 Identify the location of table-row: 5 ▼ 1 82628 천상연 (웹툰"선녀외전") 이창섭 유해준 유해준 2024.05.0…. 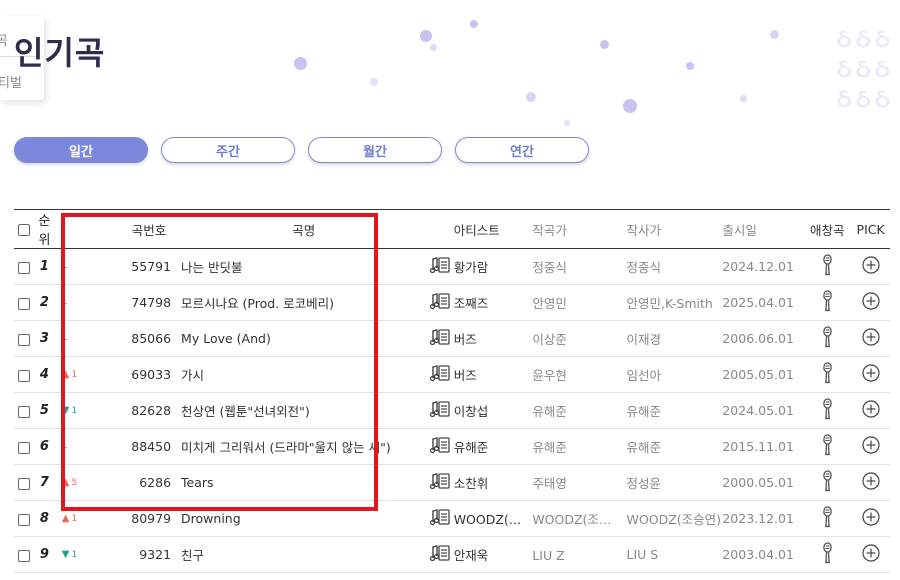
(452, 411).